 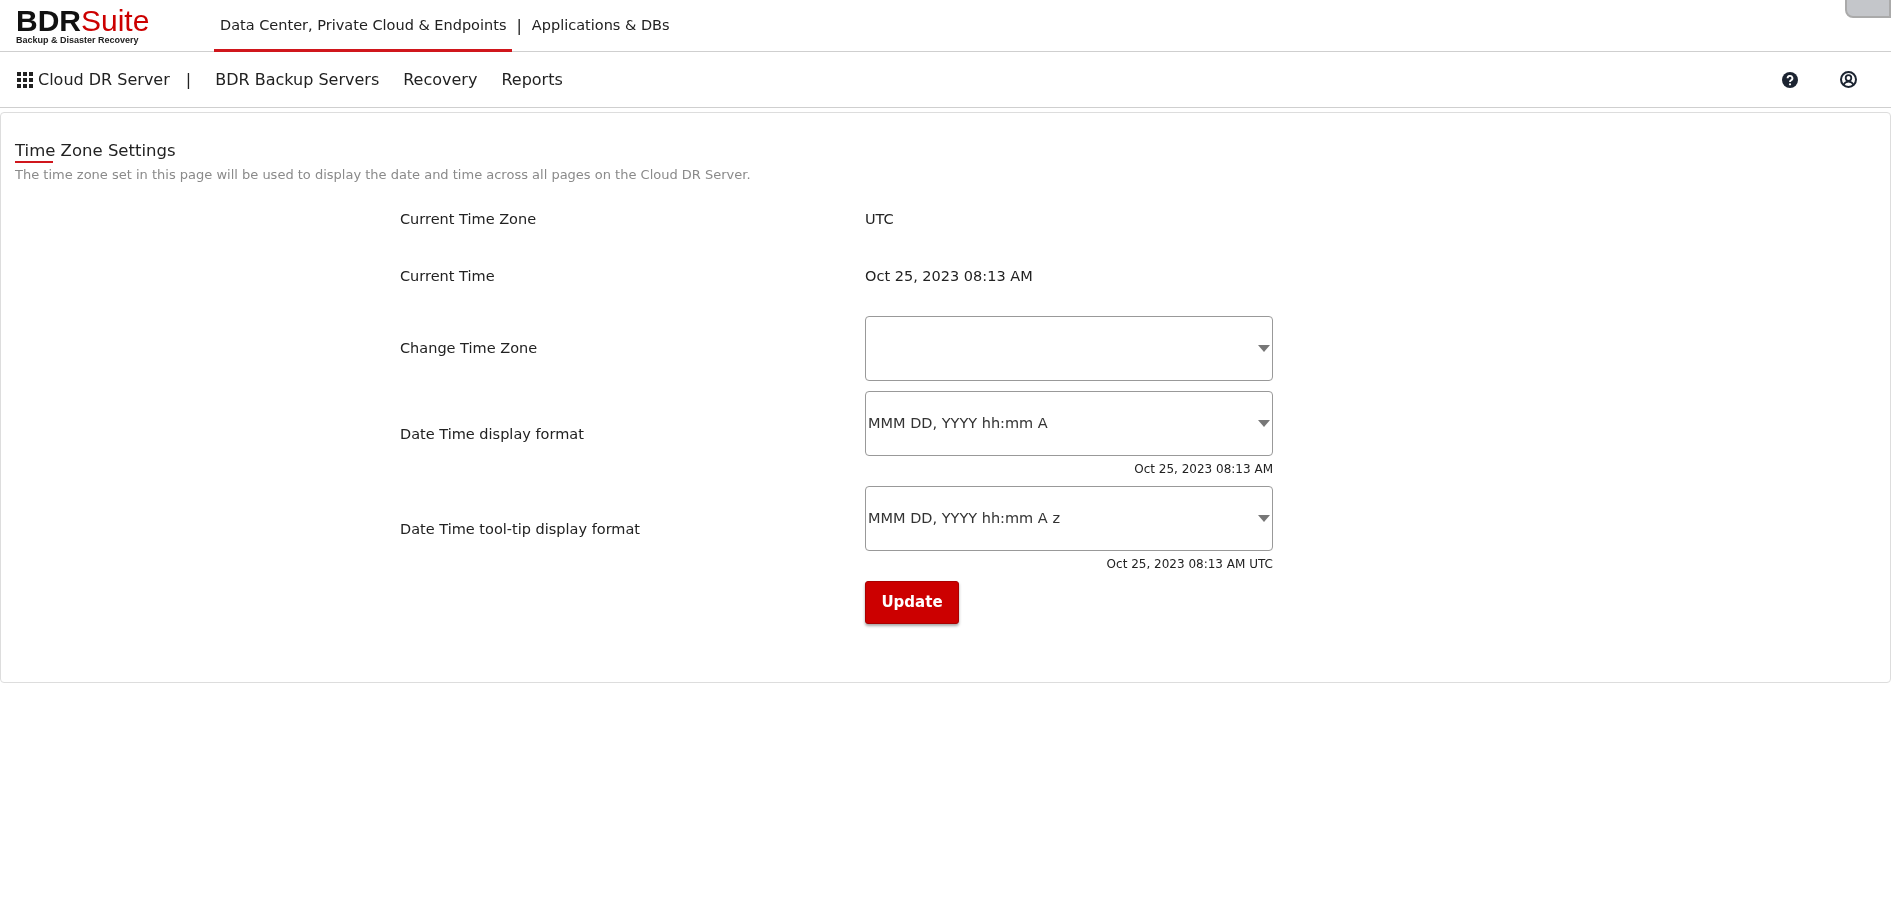 What do you see at coordinates (104, 79) in the screenshot?
I see `app-title-link: Cloud DR Server` at bounding box center [104, 79].